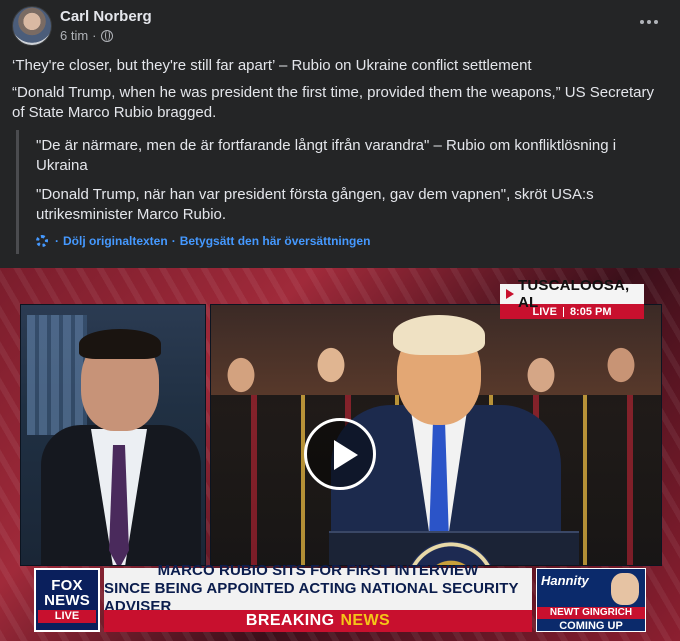 The height and width of the screenshot is (641, 680). Describe the element at coordinates (340, 26) in the screenshot. I see `post-header: Carl Norberg 6 tim ·` at that location.